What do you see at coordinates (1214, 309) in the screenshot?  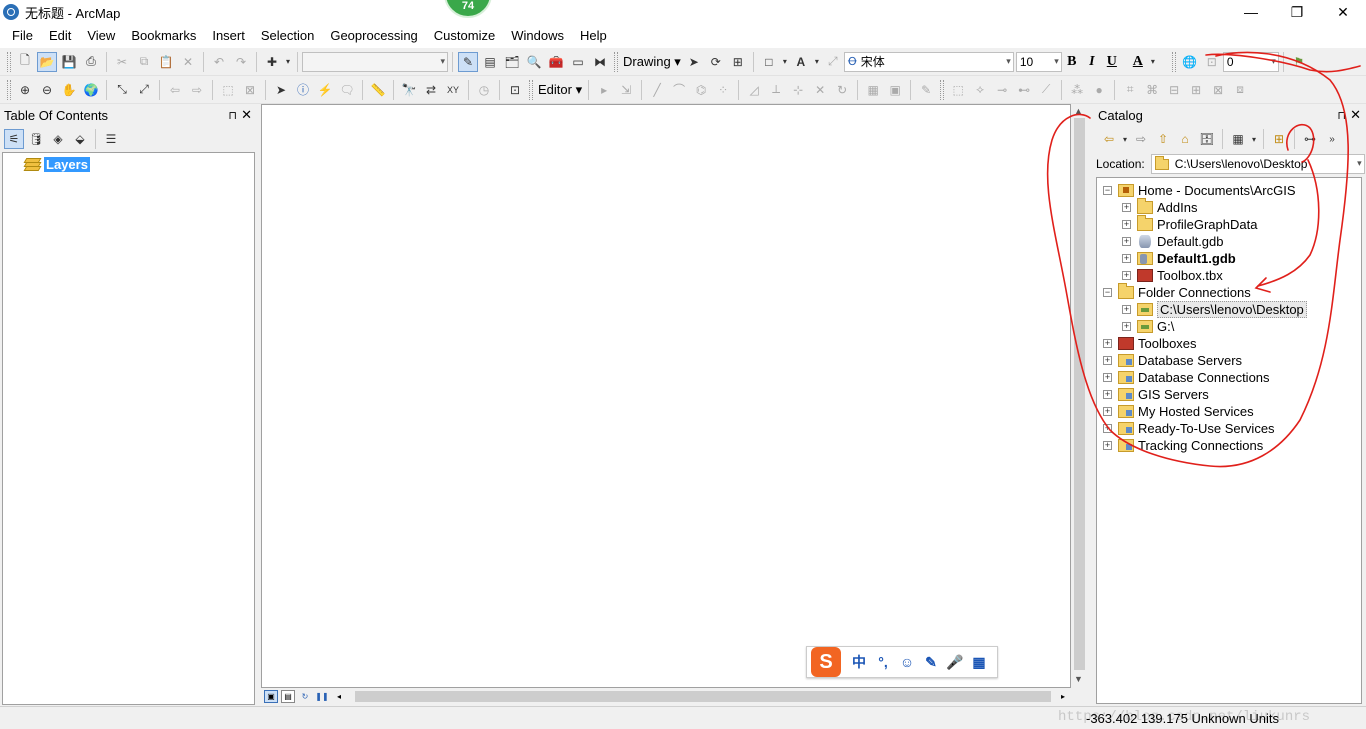 I see `tree-item-desktop-connection: + C:\Users\lenovo\Desktop` at bounding box center [1214, 309].